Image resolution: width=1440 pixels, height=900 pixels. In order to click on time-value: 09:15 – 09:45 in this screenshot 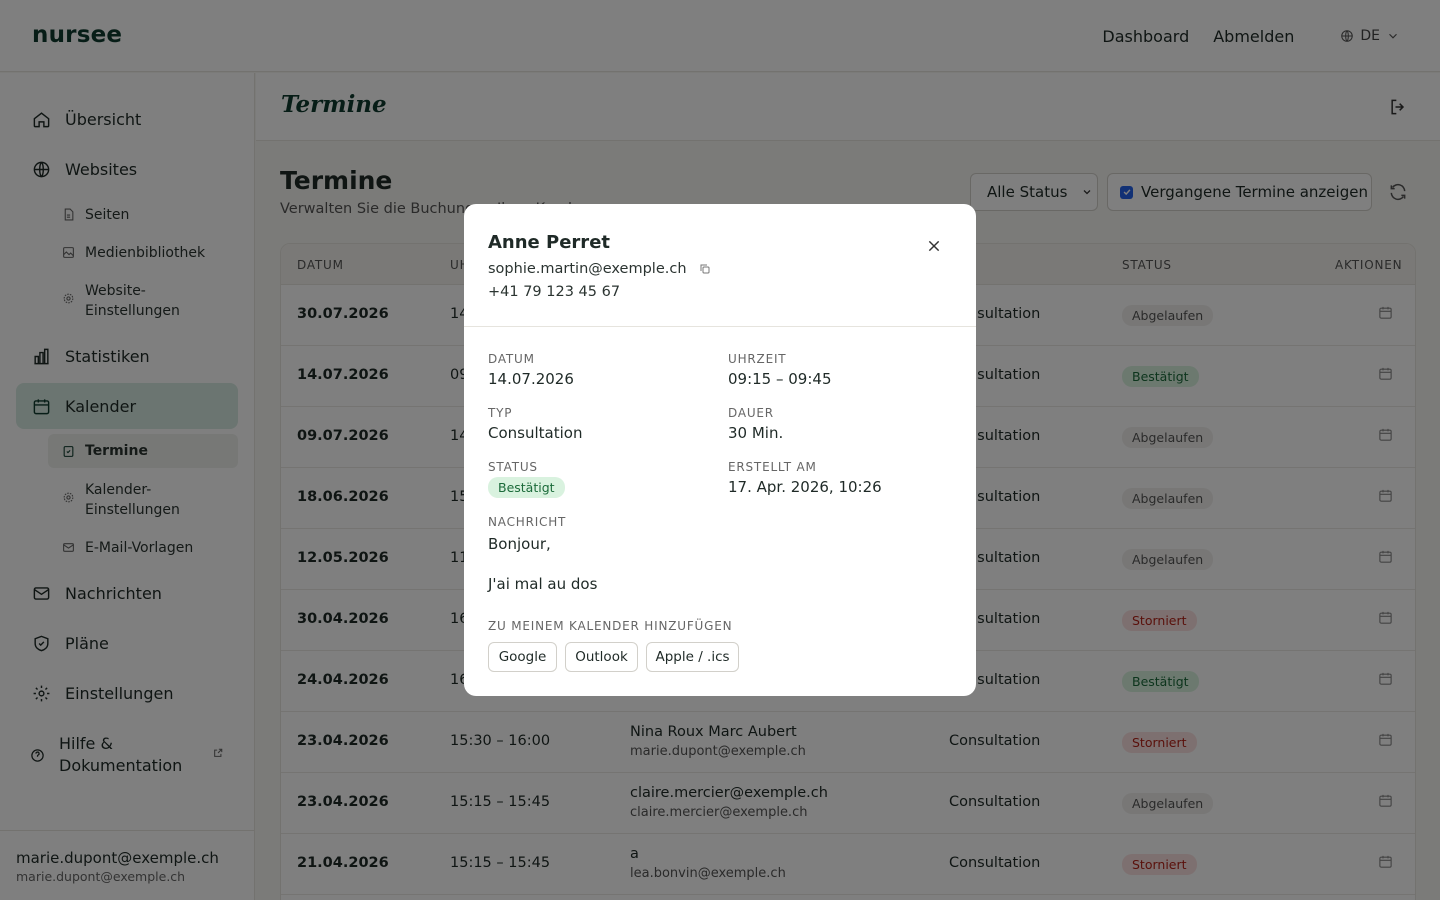, I will do `click(780, 379)`.